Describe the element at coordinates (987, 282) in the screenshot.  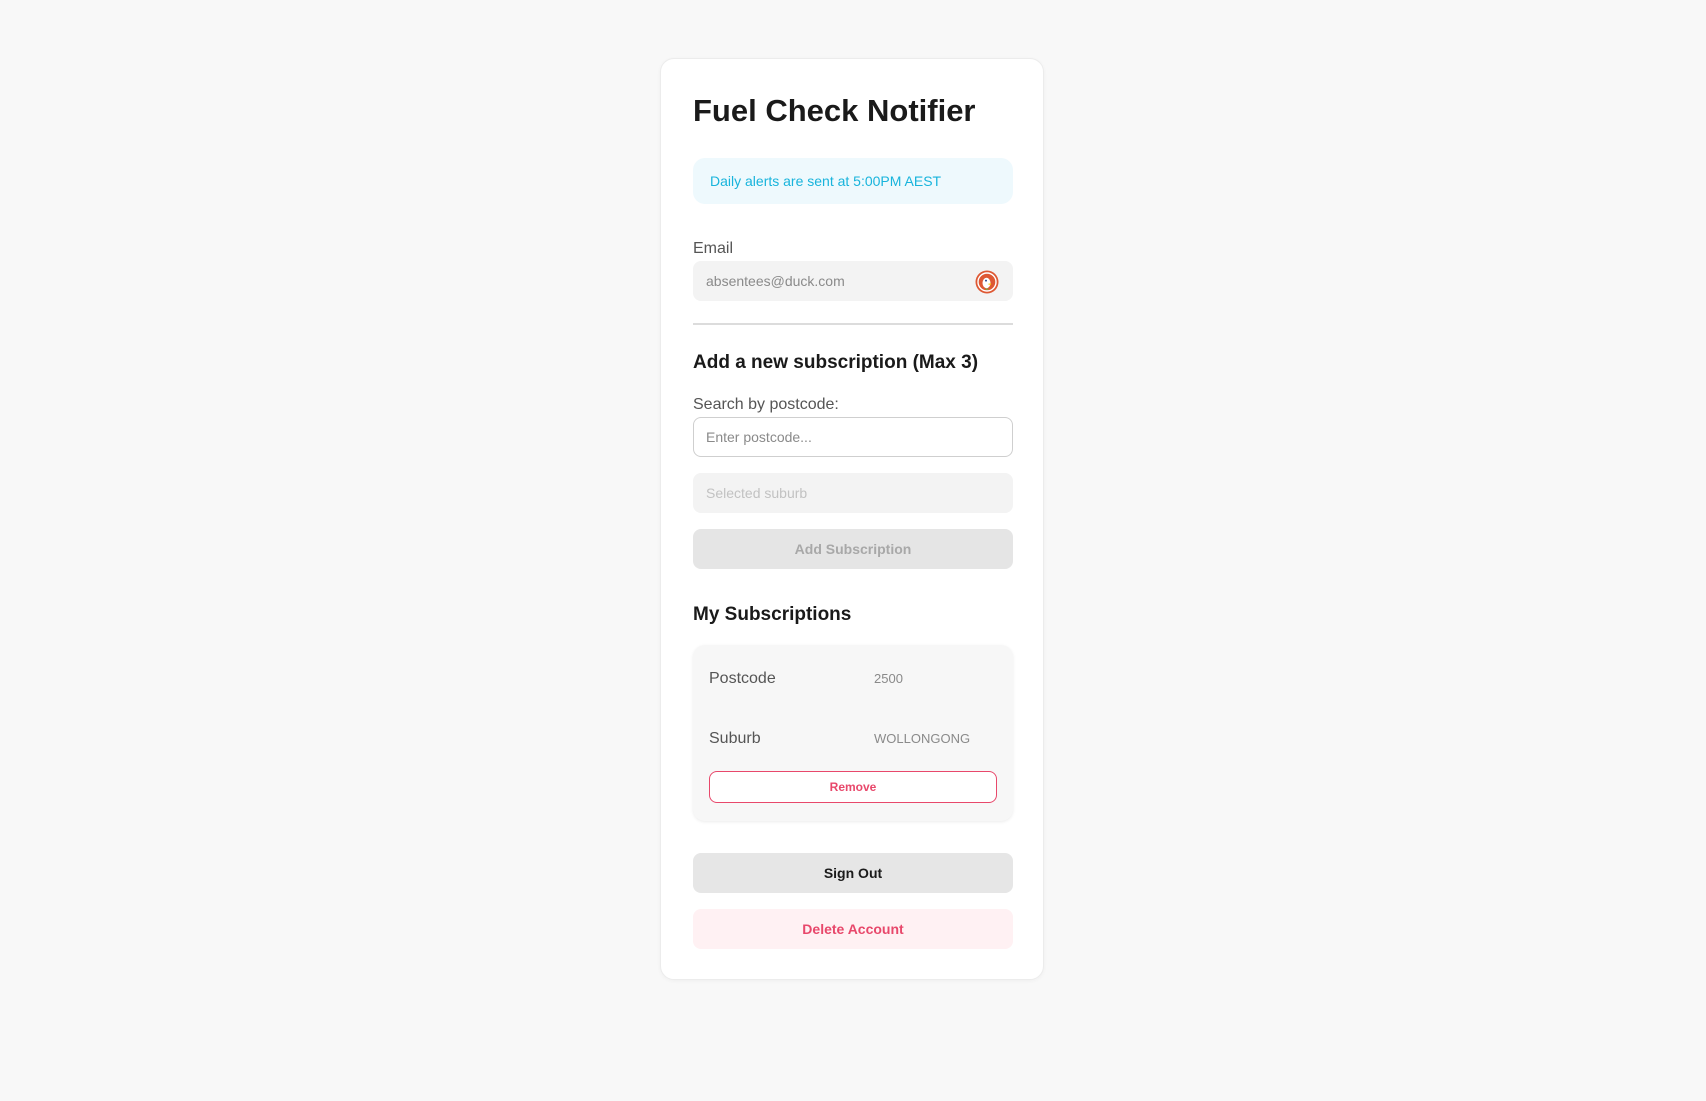
I see `duckduckgo-icon` at that location.